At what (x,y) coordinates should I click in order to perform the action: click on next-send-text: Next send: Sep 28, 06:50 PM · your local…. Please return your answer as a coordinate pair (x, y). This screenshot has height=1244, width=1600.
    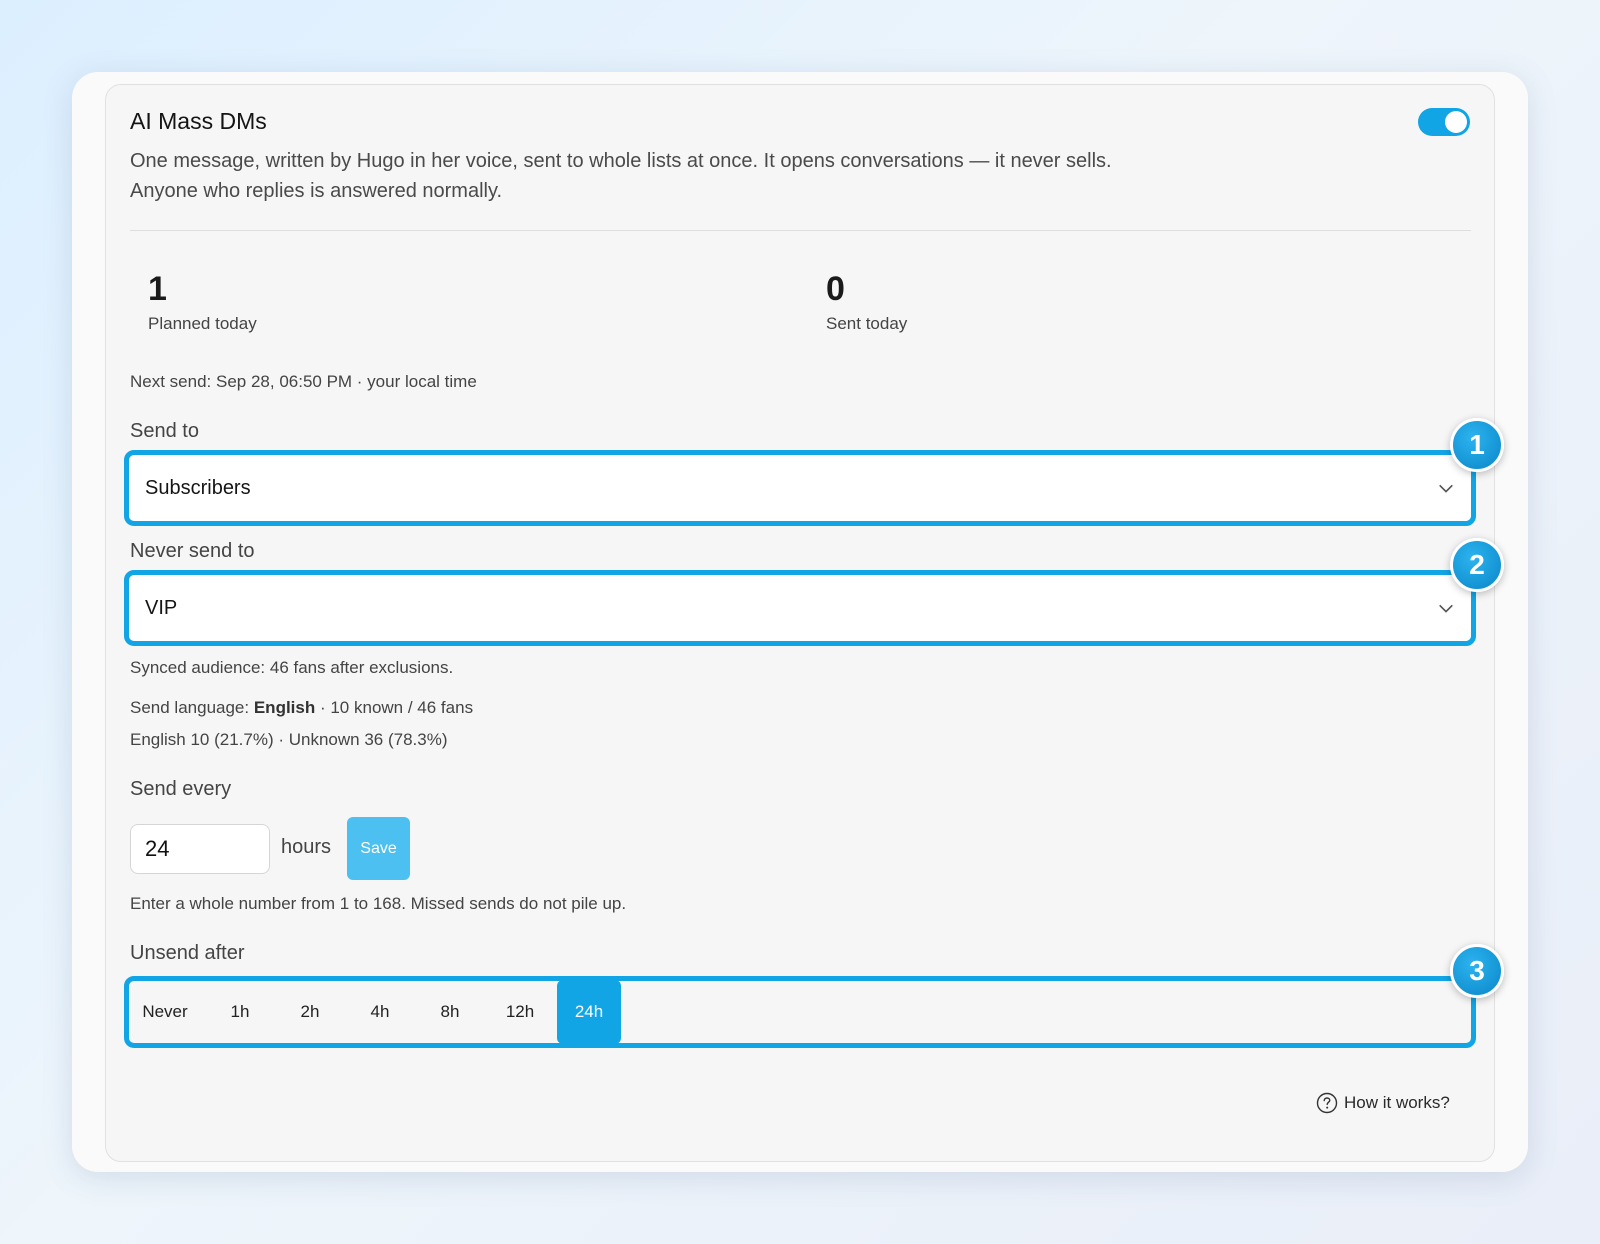
    Looking at the image, I should click on (303, 381).